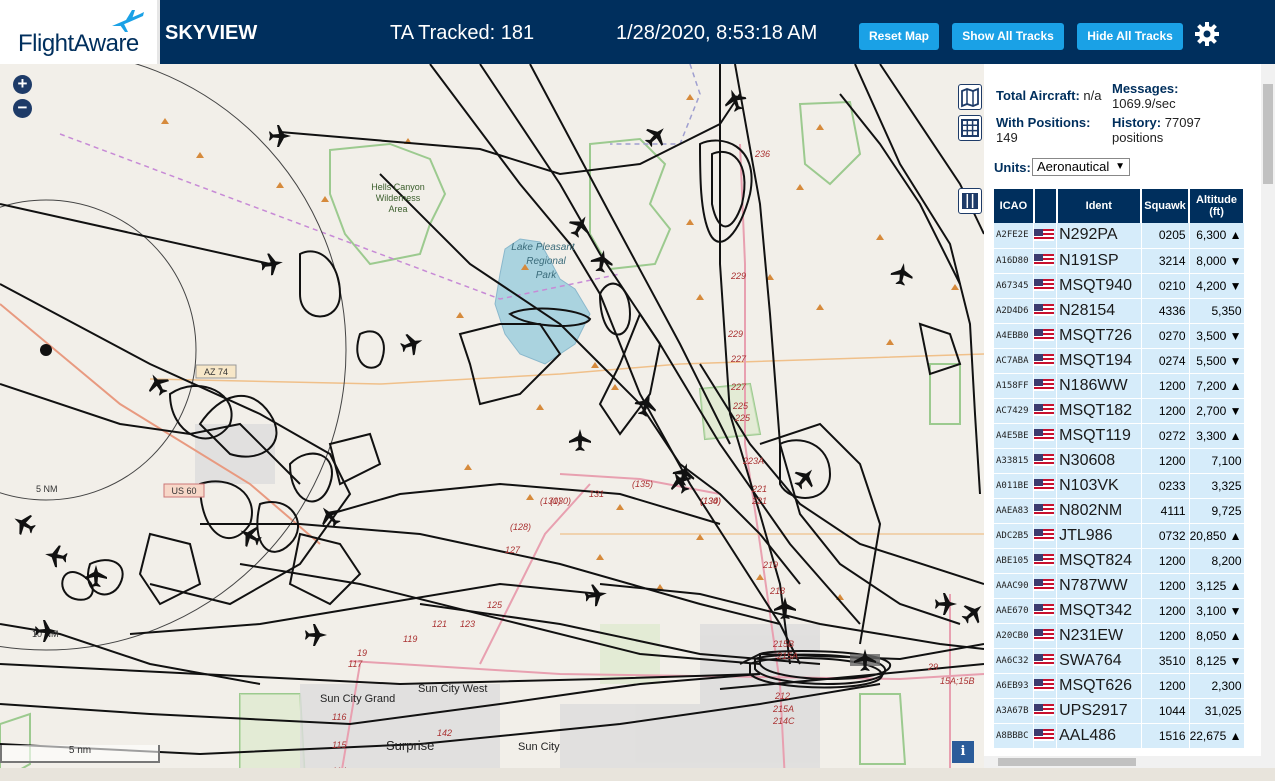 The width and height of the screenshot is (1275, 781). I want to click on column-toggle-button, so click(970, 201).